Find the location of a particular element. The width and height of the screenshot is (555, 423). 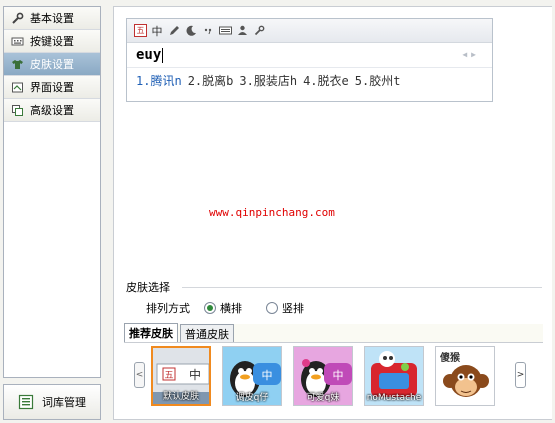

sidebar-item-basic: 基本设置 is located at coordinates (52, 18).